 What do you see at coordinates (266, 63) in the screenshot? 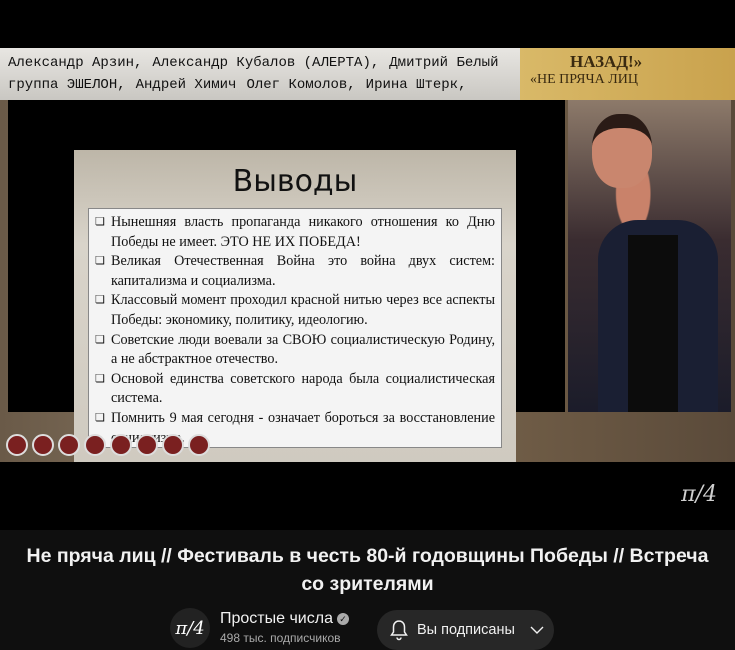
I see `name: Александр Кубалов (АЛЕРТА),` at bounding box center [266, 63].